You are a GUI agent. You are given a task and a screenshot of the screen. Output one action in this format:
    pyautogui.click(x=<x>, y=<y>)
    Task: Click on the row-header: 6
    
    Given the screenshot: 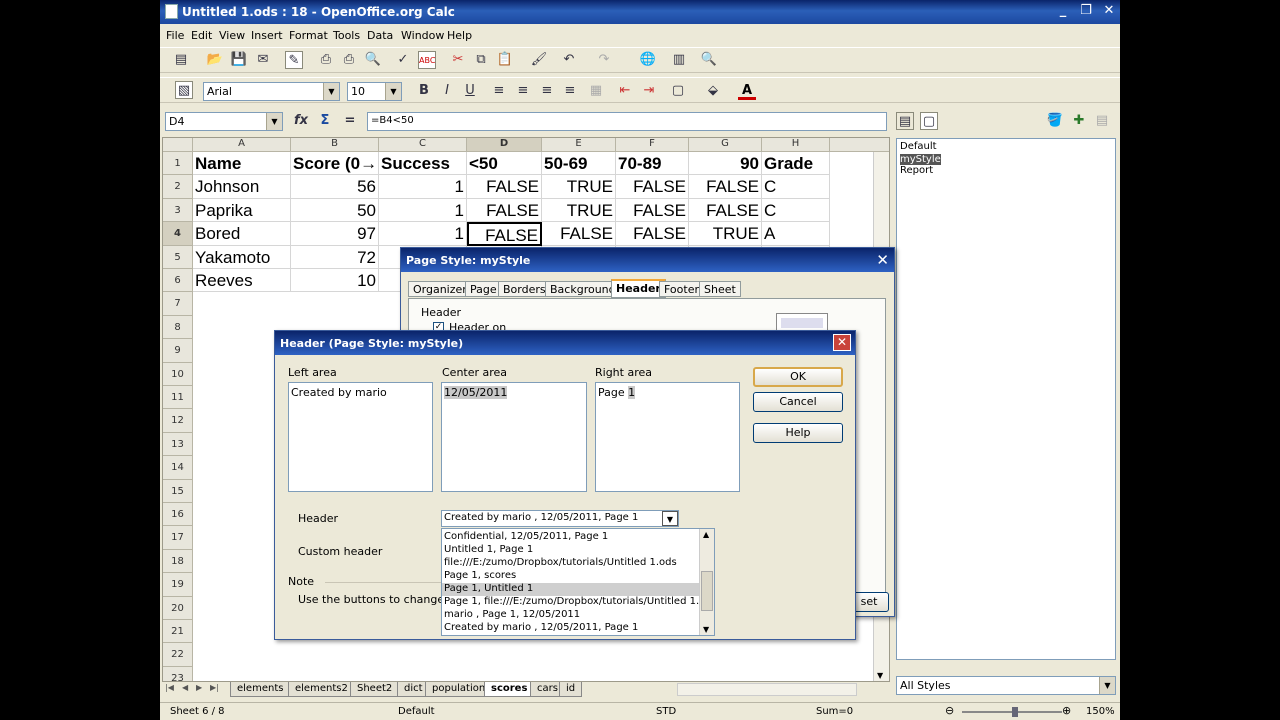 What is the action you would take?
    pyautogui.click(x=178, y=281)
    